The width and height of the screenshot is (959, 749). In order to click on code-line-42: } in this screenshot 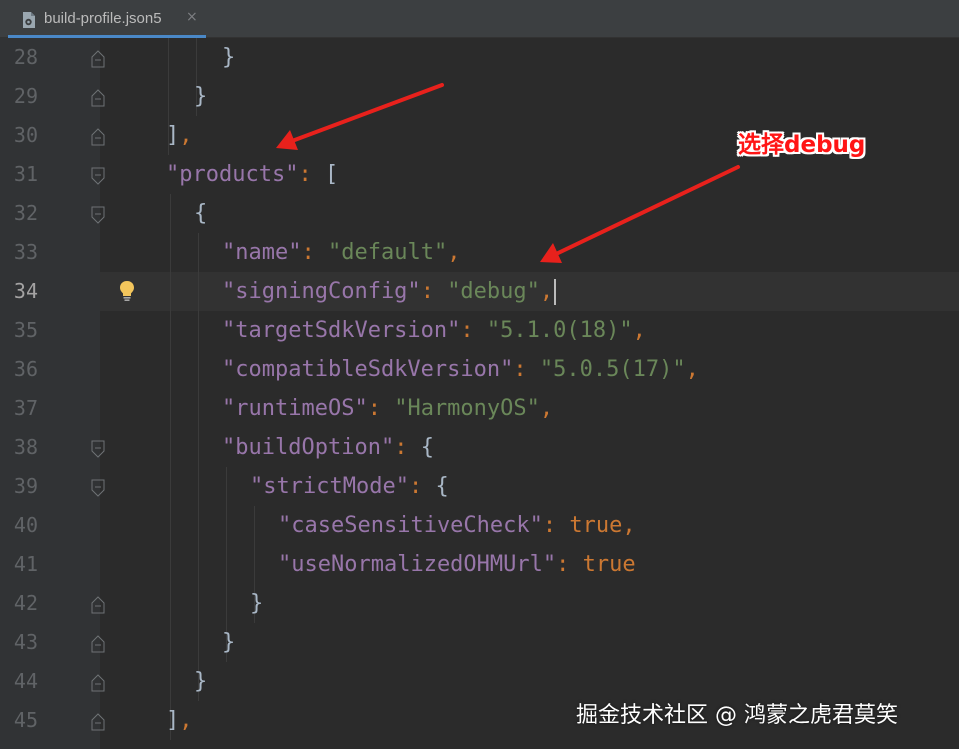, I will do `click(256, 603)`.